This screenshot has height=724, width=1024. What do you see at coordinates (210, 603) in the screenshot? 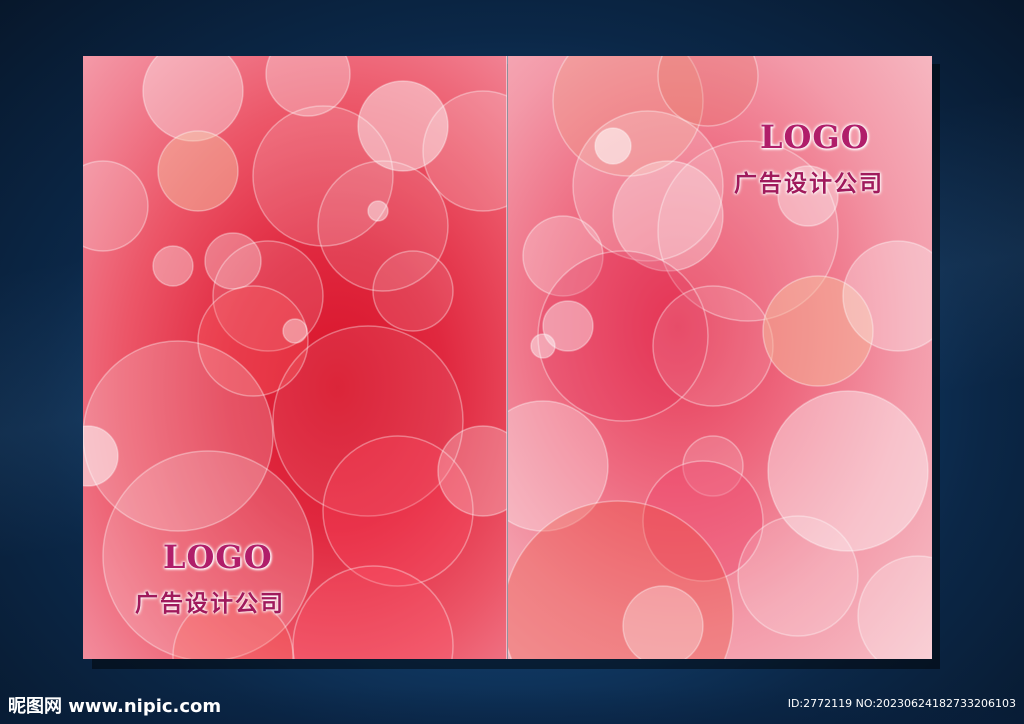
I see `back-cover-company-name: 广告设计公司` at bounding box center [210, 603].